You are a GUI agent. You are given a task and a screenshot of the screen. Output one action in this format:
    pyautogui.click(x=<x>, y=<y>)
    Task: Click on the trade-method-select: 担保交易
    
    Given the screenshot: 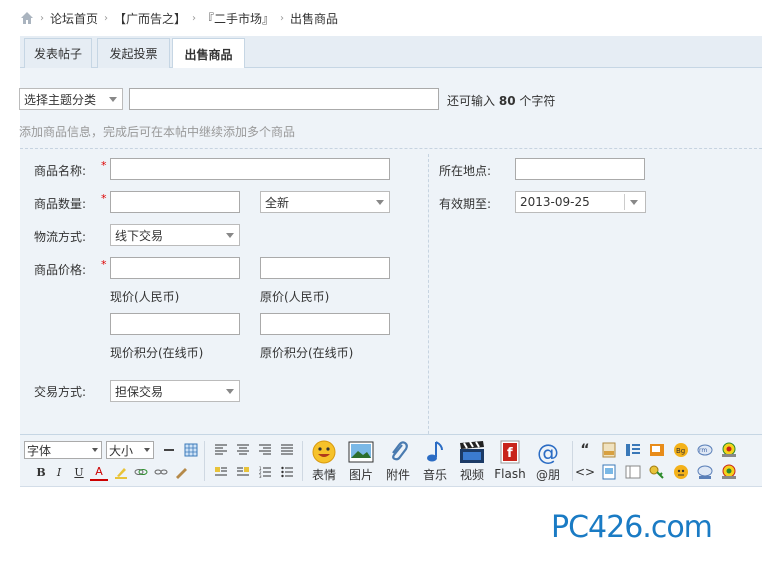 What is the action you would take?
    pyautogui.click(x=175, y=391)
    